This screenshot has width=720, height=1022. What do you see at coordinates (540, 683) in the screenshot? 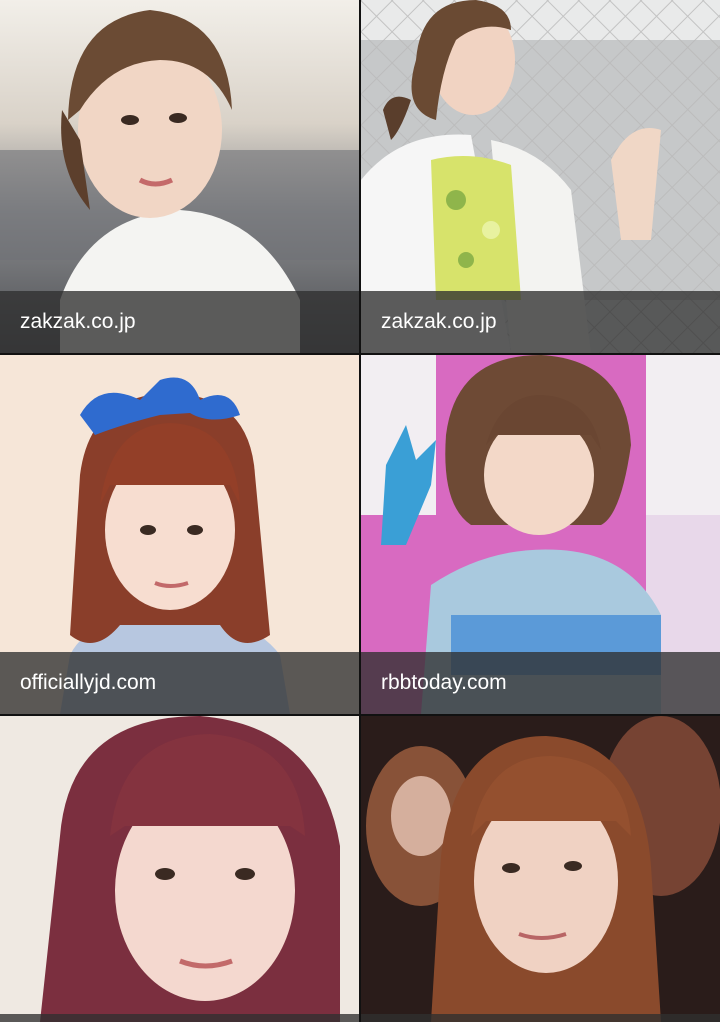
I see `source-label: rbbtoday.com` at bounding box center [540, 683].